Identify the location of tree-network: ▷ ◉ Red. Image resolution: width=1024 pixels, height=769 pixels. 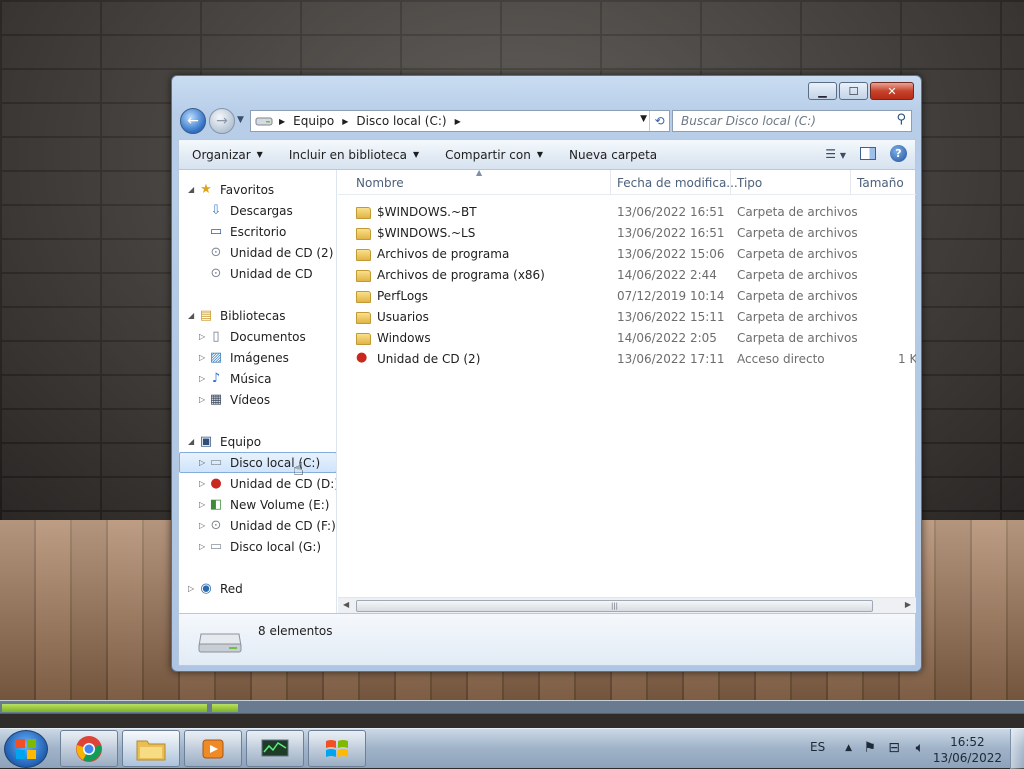
(257, 588).